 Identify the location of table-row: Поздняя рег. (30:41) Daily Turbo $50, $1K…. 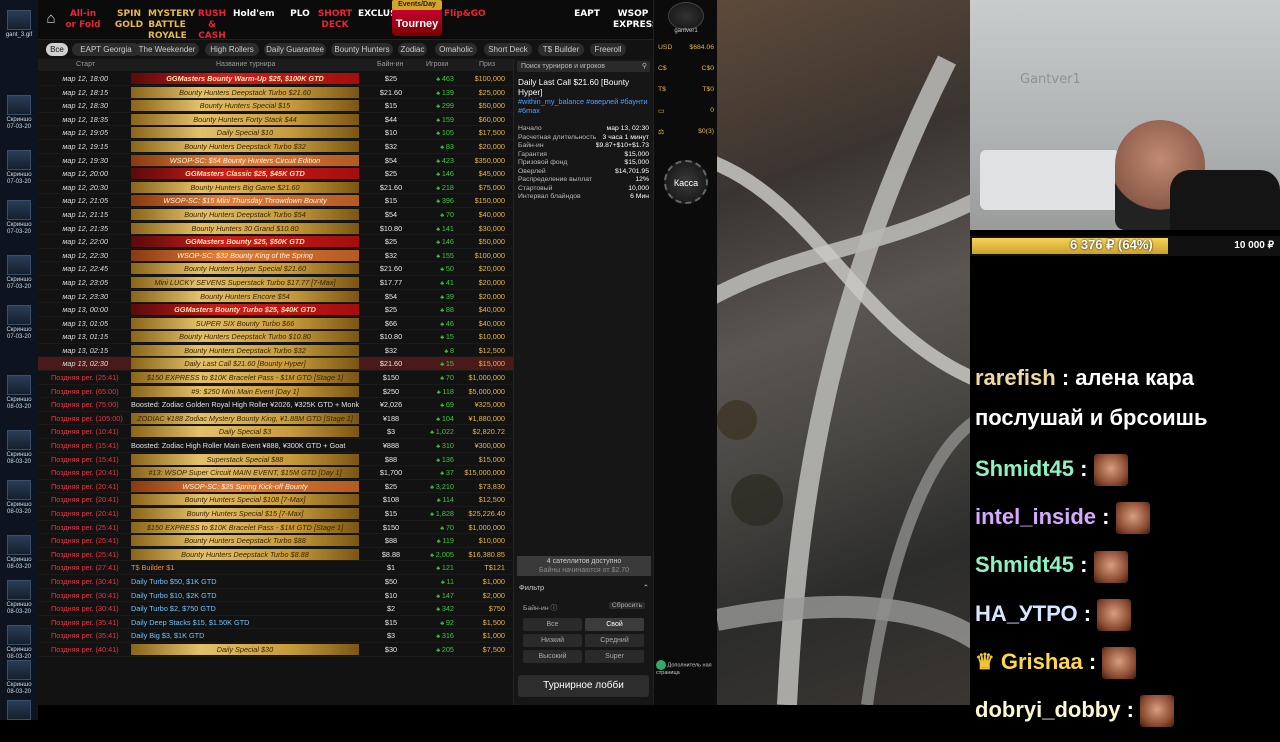
(275, 582).